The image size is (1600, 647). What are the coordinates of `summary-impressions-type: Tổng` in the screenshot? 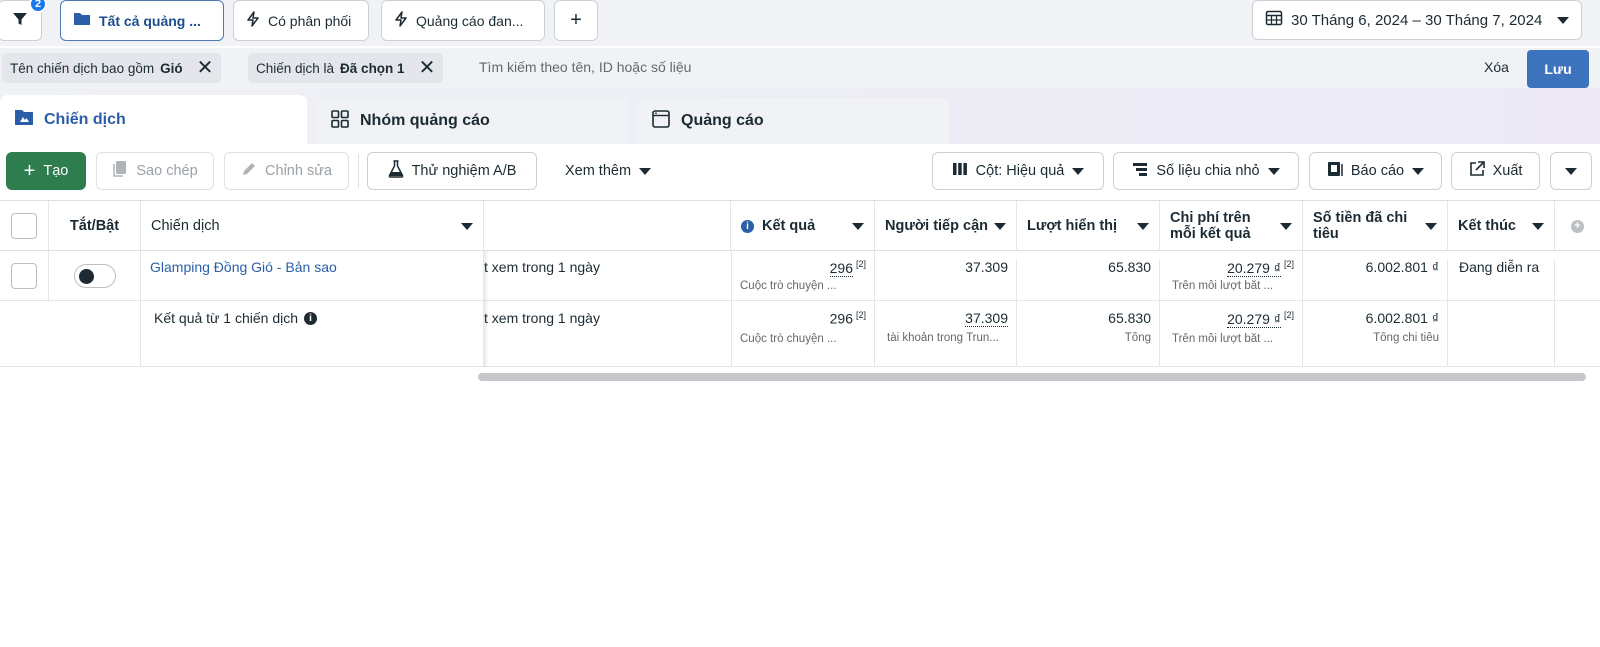 It's located at (1137, 338).